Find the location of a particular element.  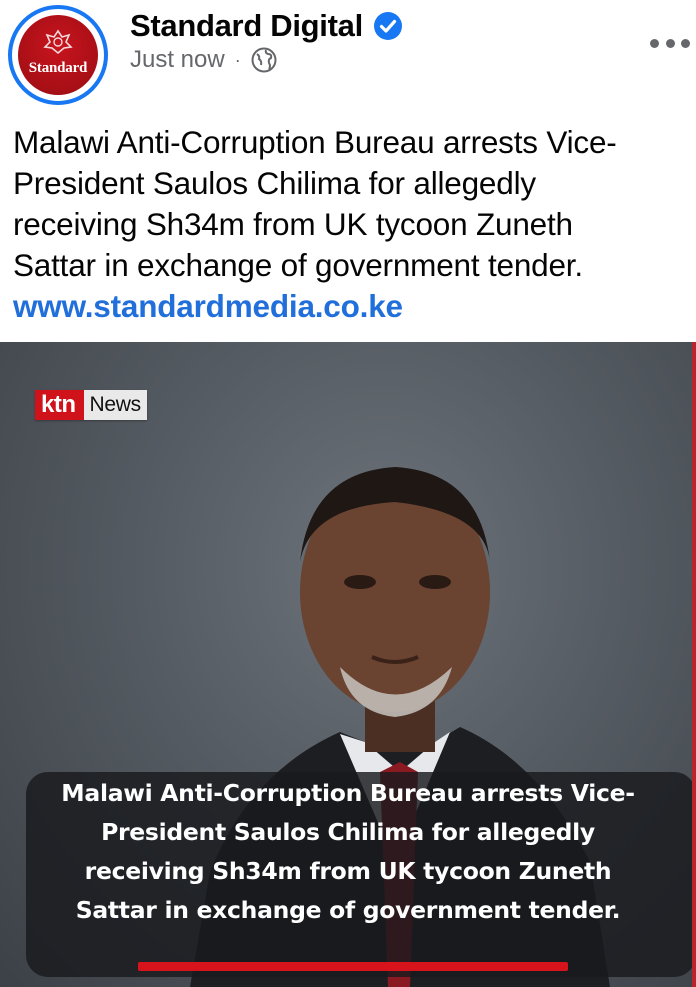

crest-icon is located at coordinates (58, 42).